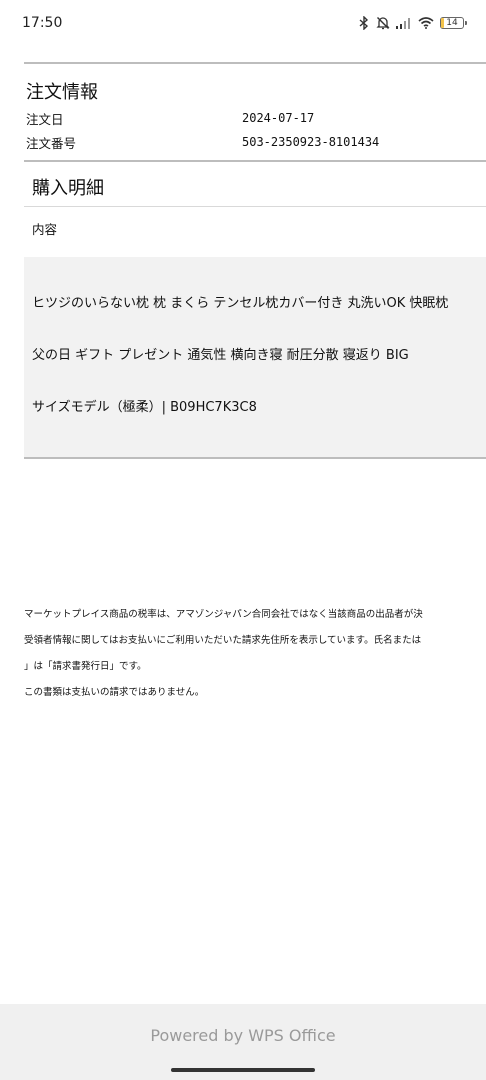 The image size is (486, 1080). Describe the element at coordinates (240, 303) in the screenshot. I see `product-line: ヒツジのいらない枕 枕 まくら テンセル枕カバー付き 丸洗いOK 快眠枕` at that location.